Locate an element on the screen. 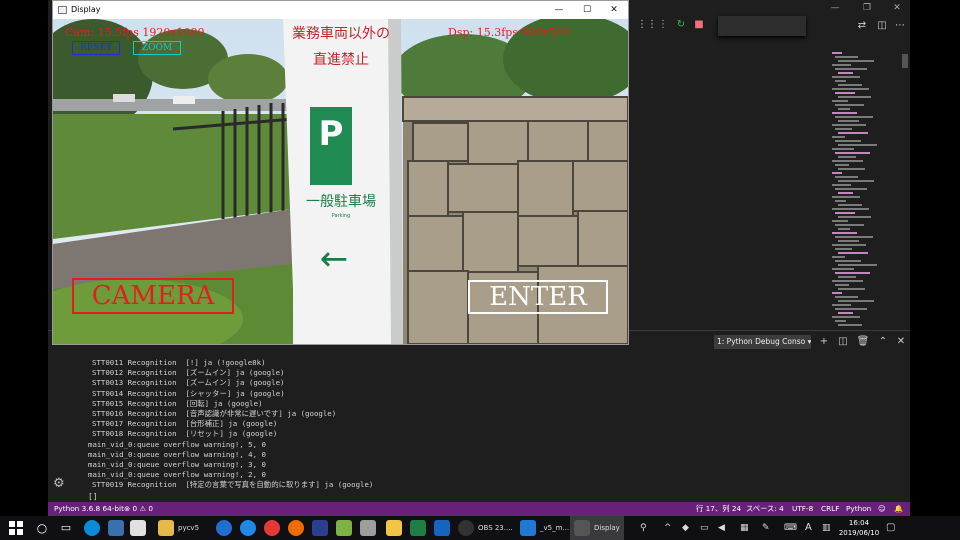 The width and height of the screenshot is (960, 540). terminal-select: 1: Python Debug Conso ▾ is located at coordinates (762, 342).